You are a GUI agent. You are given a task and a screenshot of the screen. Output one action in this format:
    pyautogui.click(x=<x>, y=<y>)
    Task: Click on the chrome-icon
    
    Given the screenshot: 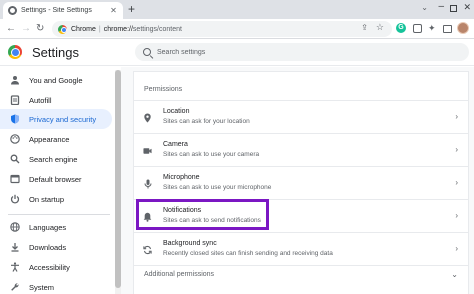 What is the action you would take?
    pyautogui.click(x=62, y=29)
    